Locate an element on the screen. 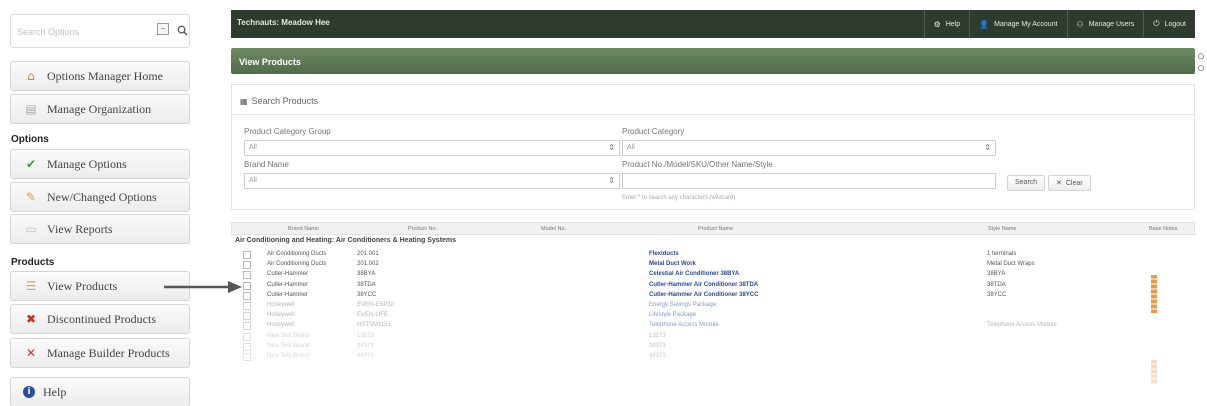 This screenshot has width=1207, height=406. nav-discontinued-products: ✖ Discontinued Products is located at coordinates (100, 319).